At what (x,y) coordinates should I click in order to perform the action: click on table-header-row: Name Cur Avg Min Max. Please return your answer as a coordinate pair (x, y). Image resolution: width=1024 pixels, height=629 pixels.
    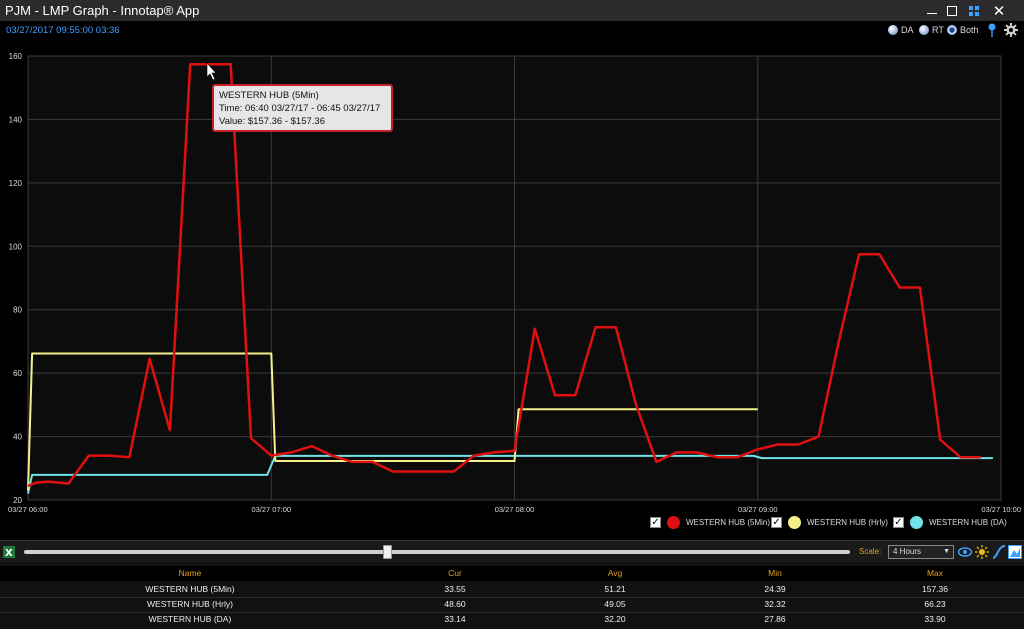
    Looking at the image, I should click on (512, 573).